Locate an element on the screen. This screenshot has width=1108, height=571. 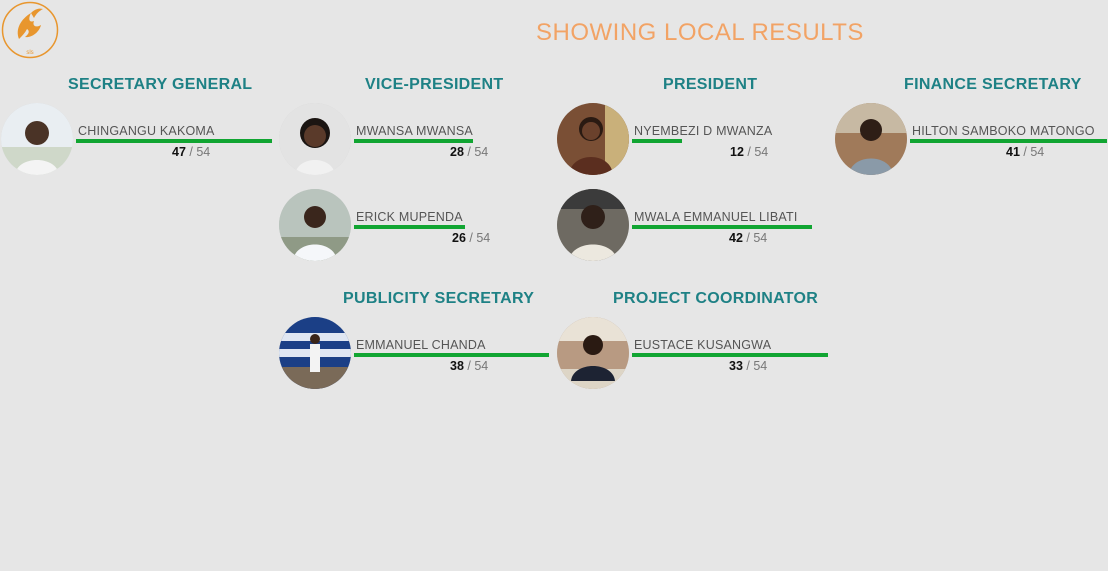
vote-count: 26 / 54 is located at coordinates (471, 238).